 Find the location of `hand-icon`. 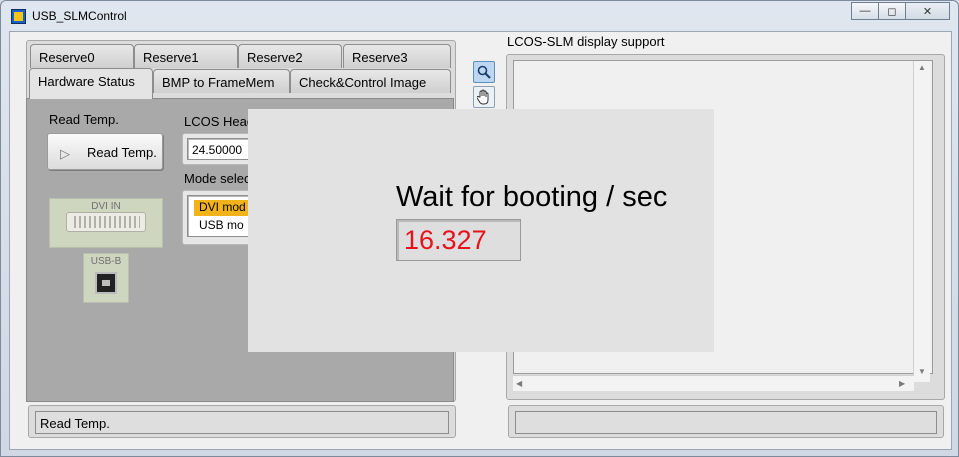

hand-icon is located at coordinates (483, 97).